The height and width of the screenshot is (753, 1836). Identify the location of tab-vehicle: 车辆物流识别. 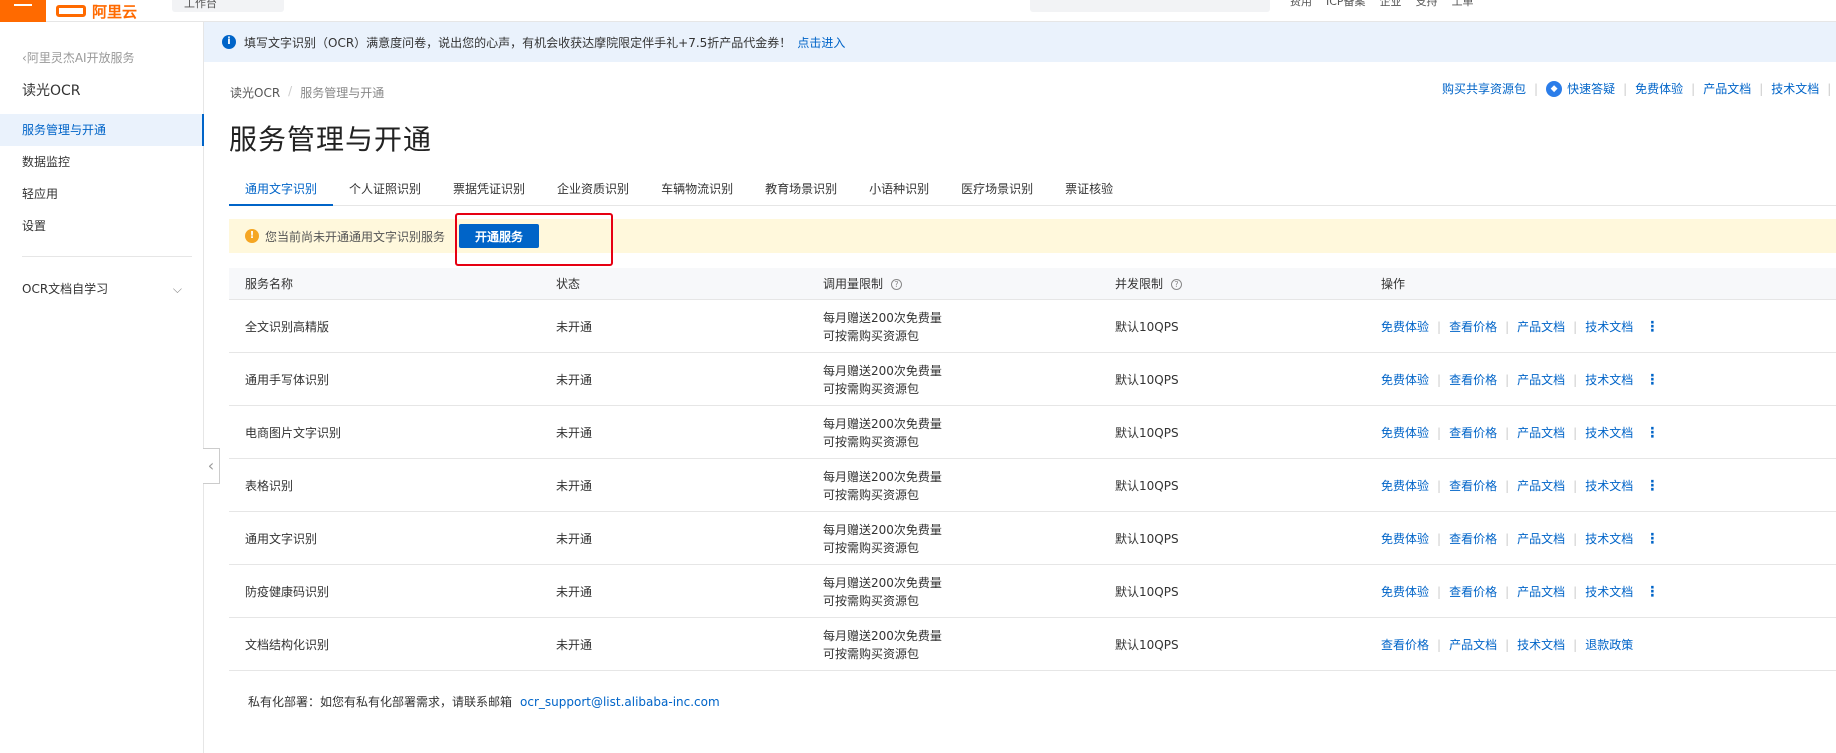
(697, 192).